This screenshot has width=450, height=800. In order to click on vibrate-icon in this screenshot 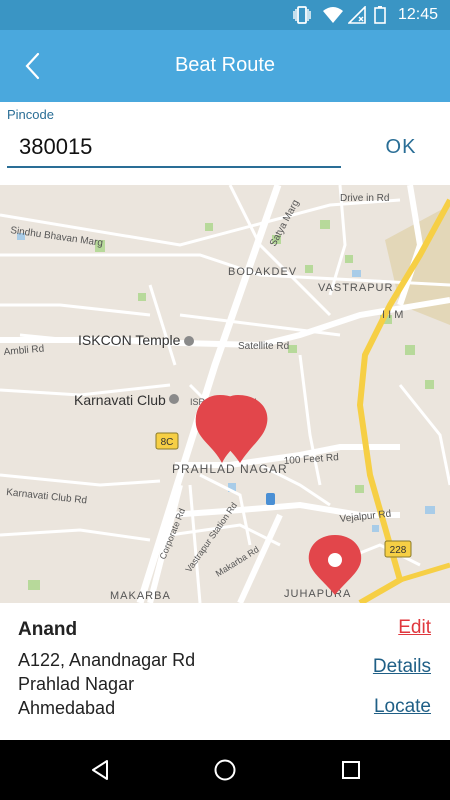, I will do `click(302, 15)`.